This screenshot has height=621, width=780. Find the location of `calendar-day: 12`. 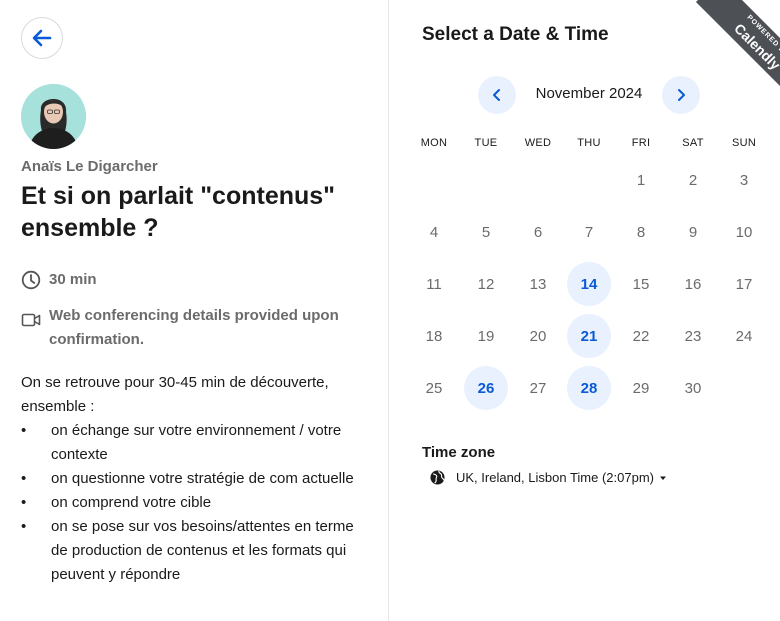

calendar-day: 12 is located at coordinates (486, 284).